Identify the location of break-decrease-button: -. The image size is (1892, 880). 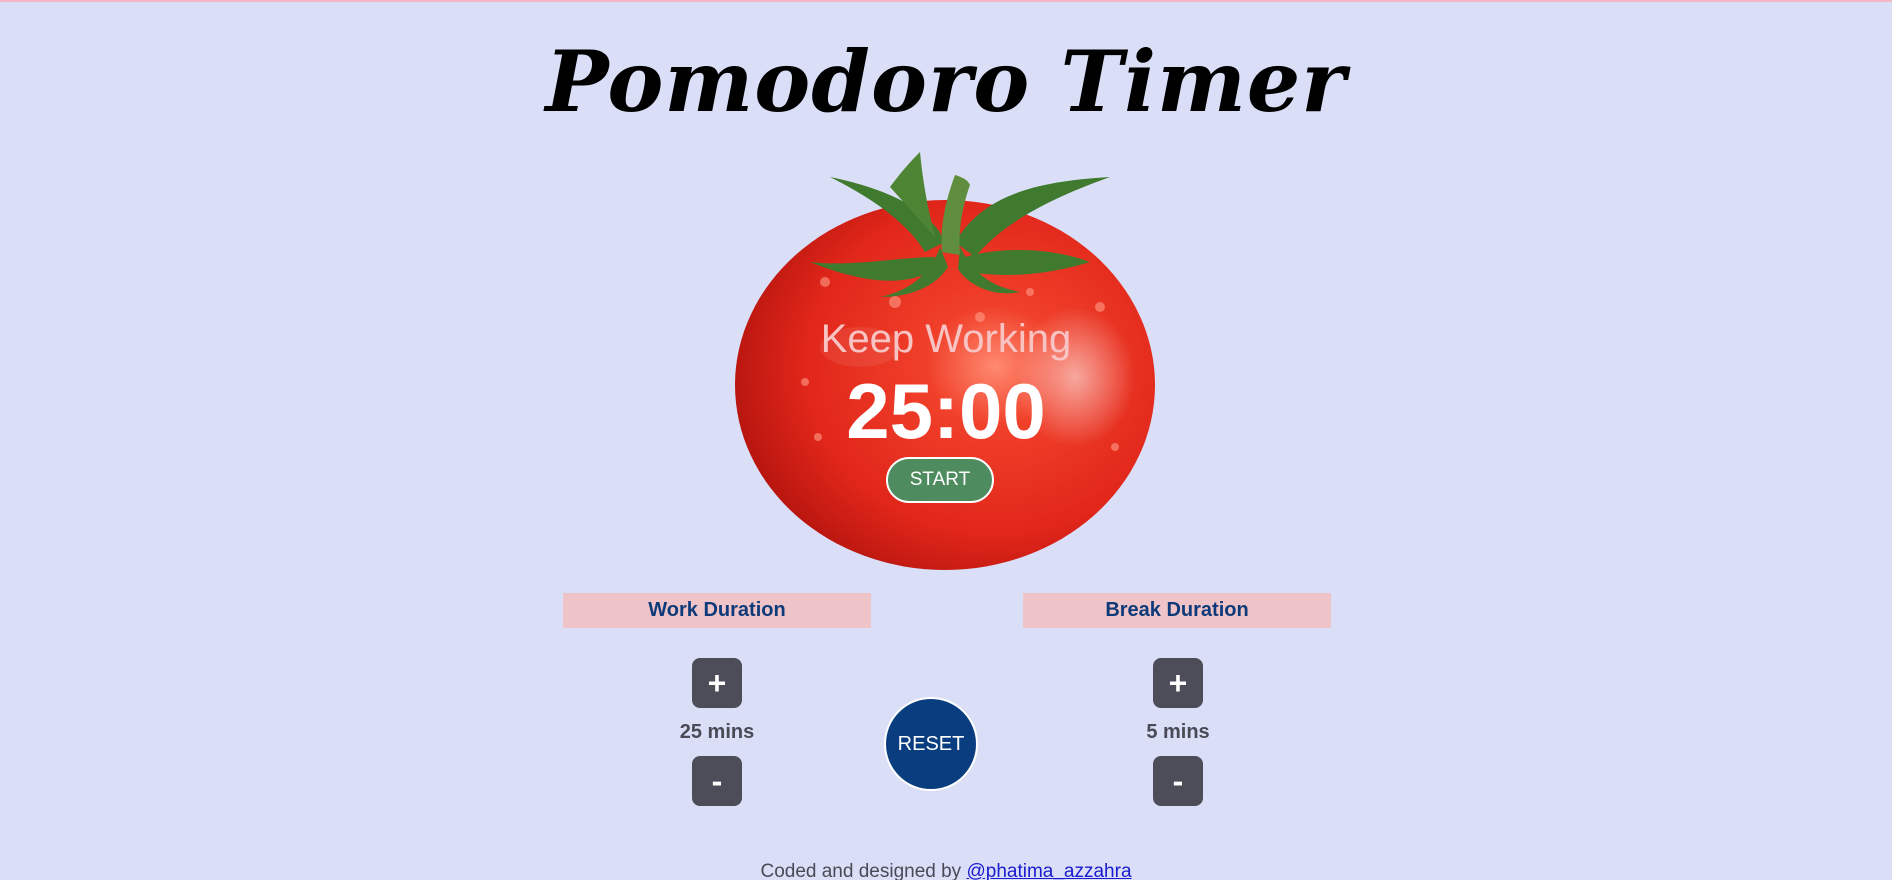
(1178, 781).